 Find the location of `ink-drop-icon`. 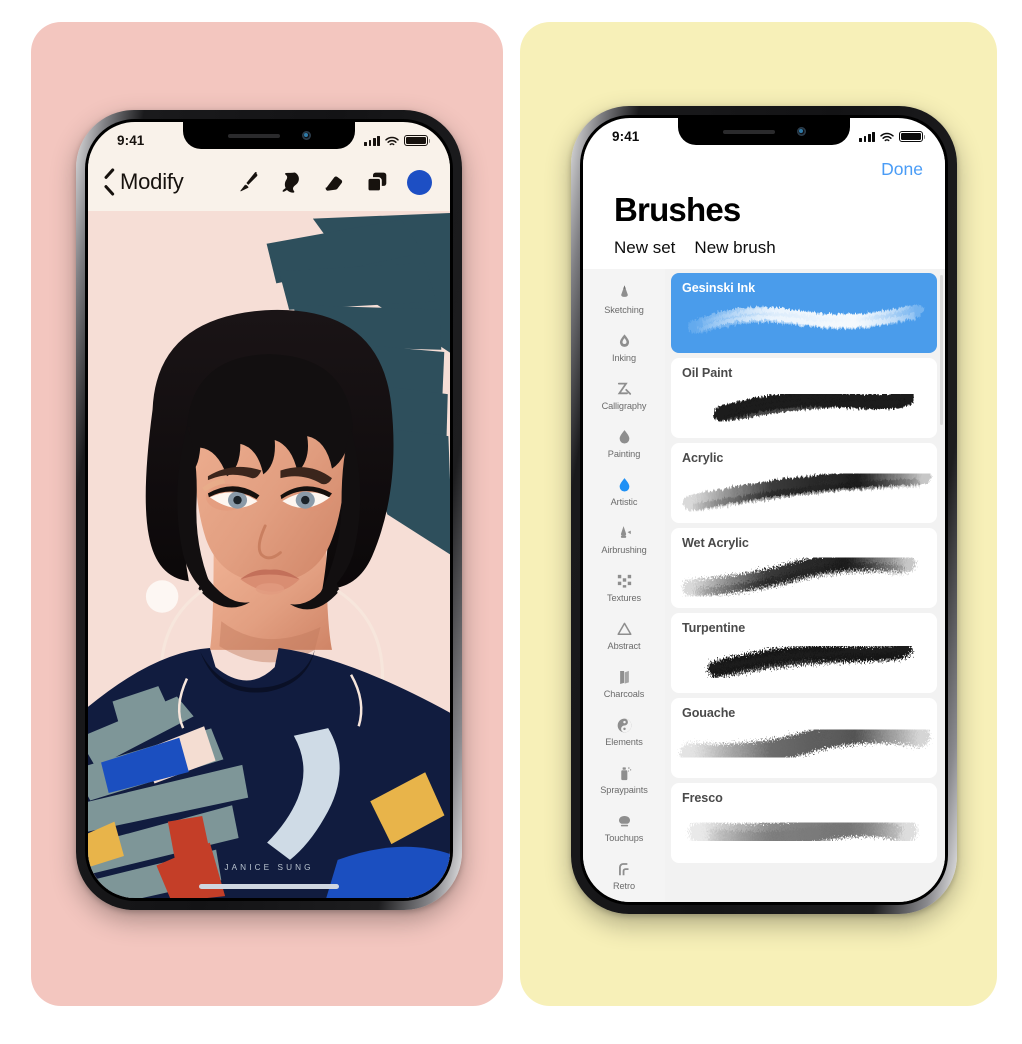

ink-drop-icon is located at coordinates (624, 341).